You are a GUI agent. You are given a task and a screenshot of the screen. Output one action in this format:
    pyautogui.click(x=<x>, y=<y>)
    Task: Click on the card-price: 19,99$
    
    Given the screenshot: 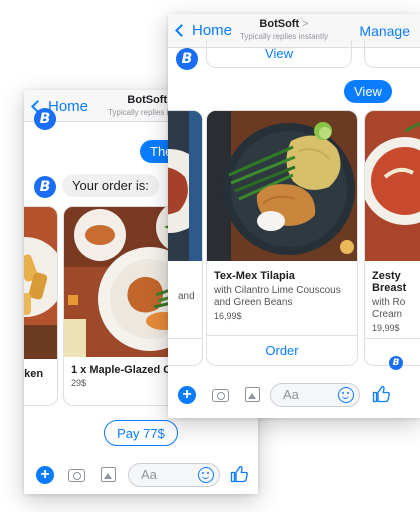 What is the action you would take?
    pyautogui.click(x=386, y=328)
    